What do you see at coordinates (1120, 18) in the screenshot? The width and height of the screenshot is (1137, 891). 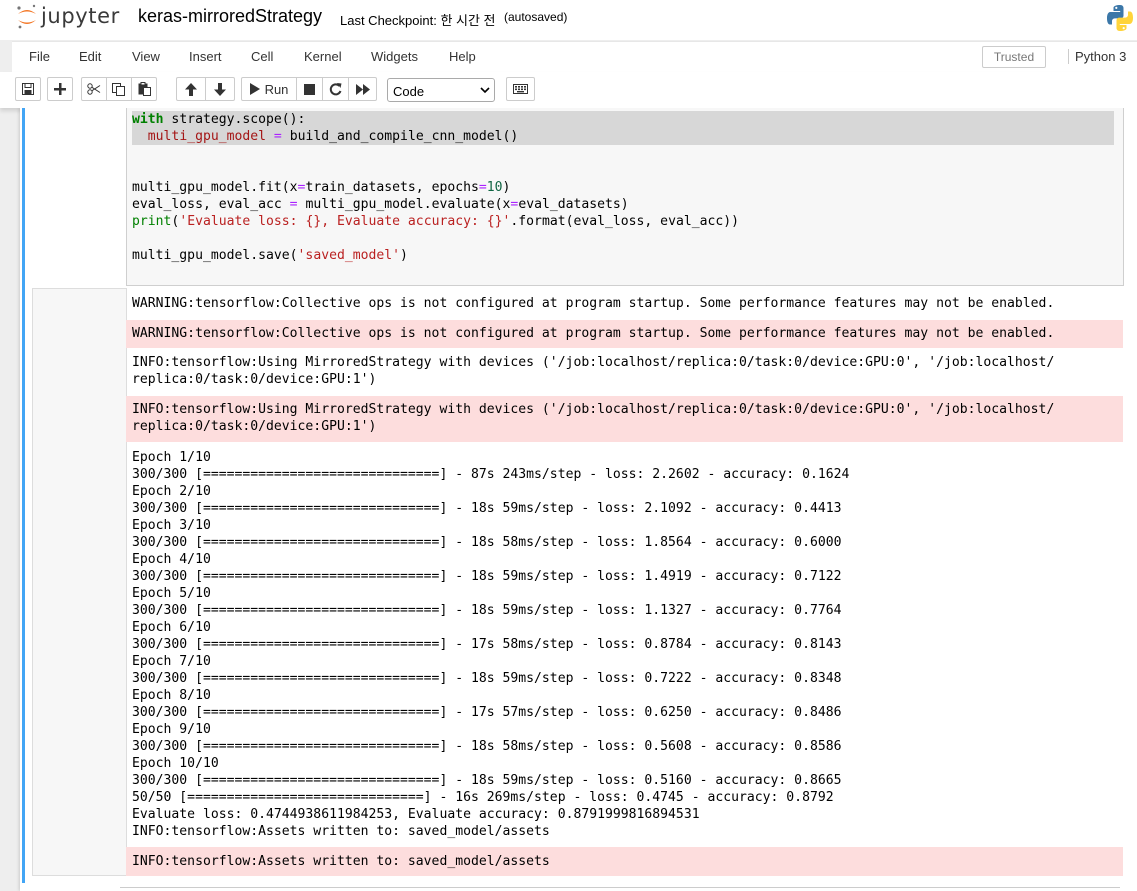 I see `python-logo-icon` at bounding box center [1120, 18].